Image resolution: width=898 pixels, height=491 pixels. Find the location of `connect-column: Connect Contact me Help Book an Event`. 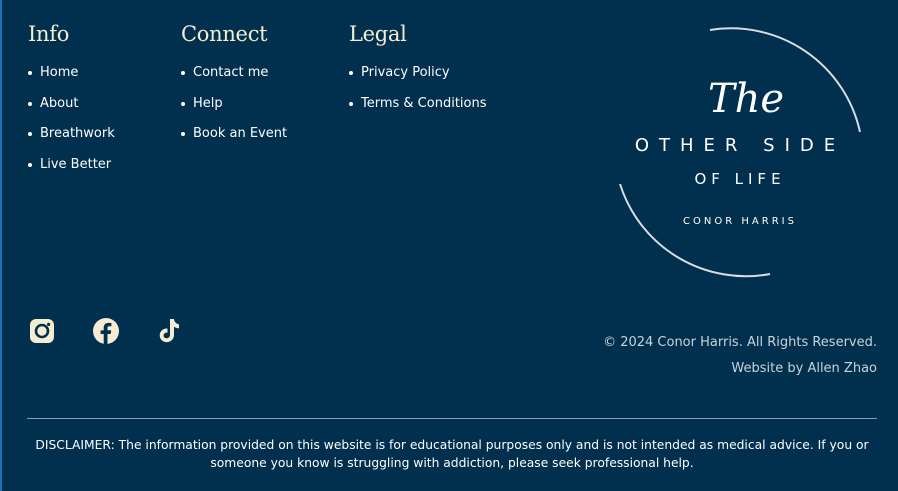

connect-column: Connect Contact me Help Book an Event is located at coordinates (234, 86).